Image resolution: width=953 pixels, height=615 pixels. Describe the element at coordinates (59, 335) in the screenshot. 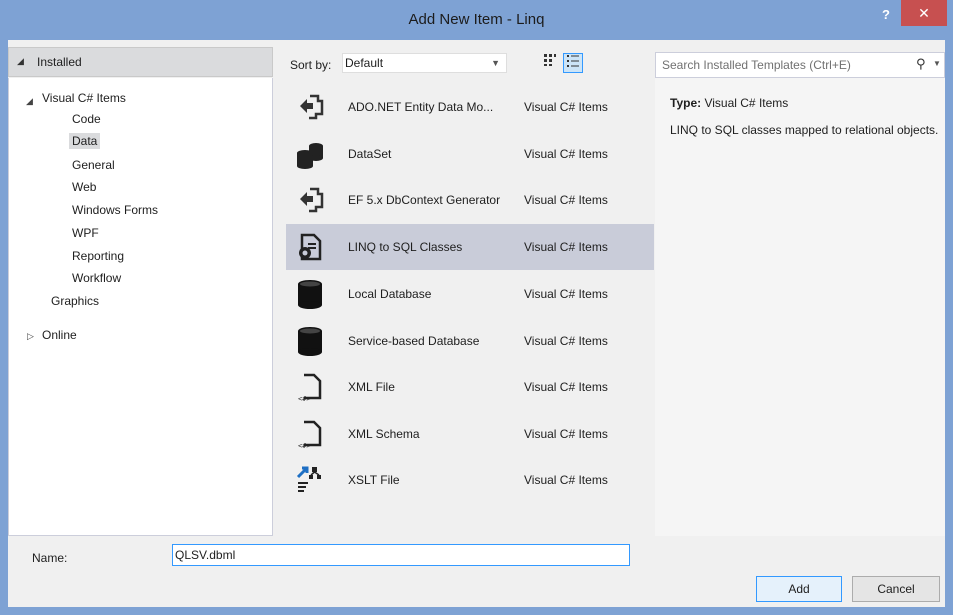

I see `tree-item-online: Online` at that location.